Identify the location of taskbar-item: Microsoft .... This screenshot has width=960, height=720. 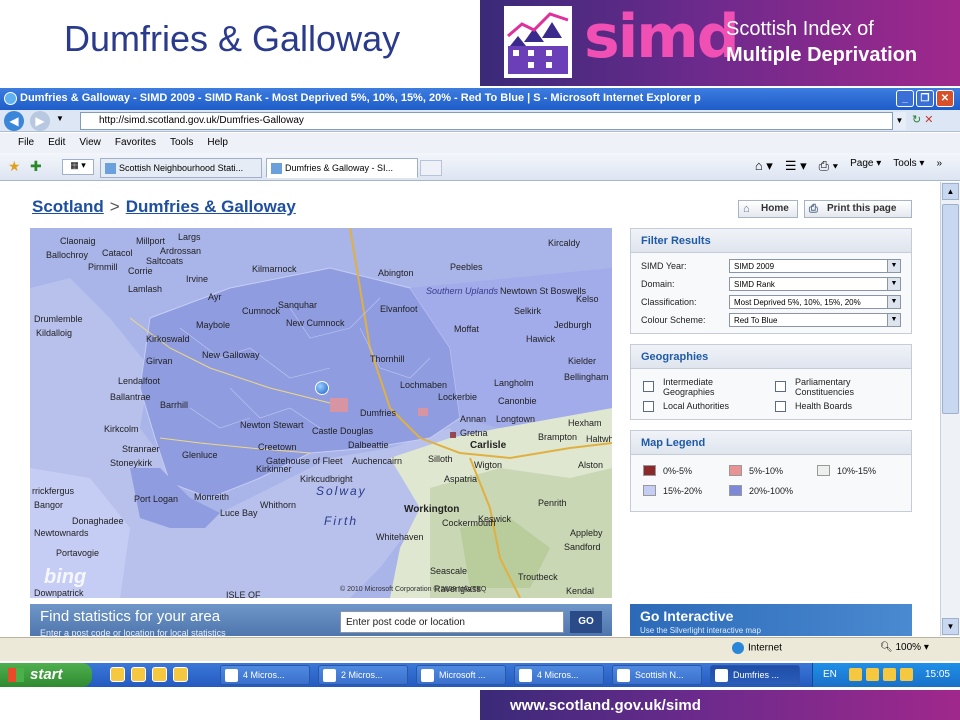
(461, 675).